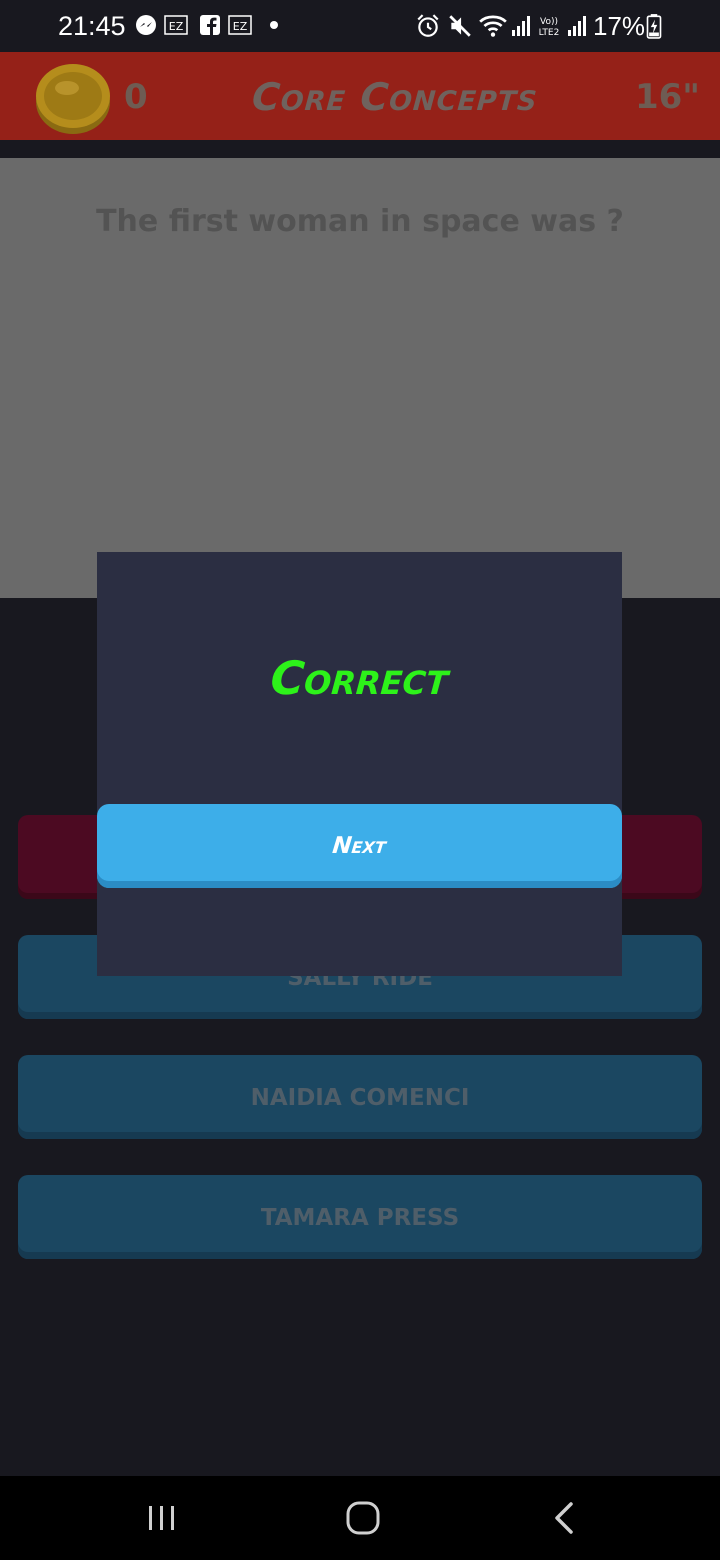 The image size is (720, 1560). What do you see at coordinates (395, 97) in the screenshot?
I see `category-title: Core Concepts` at bounding box center [395, 97].